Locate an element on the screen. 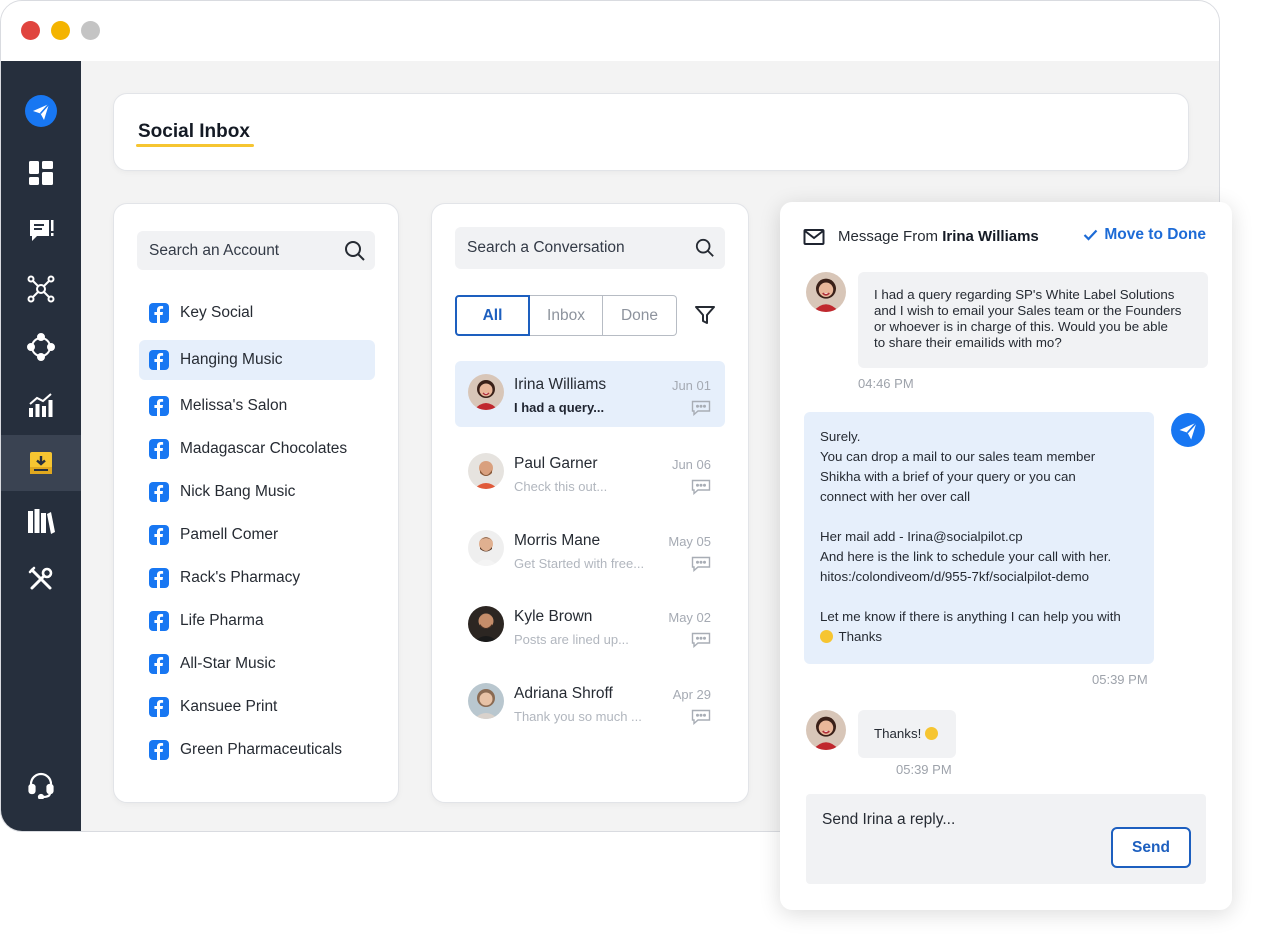  minimize-window-button is located at coordinates (60, 30).